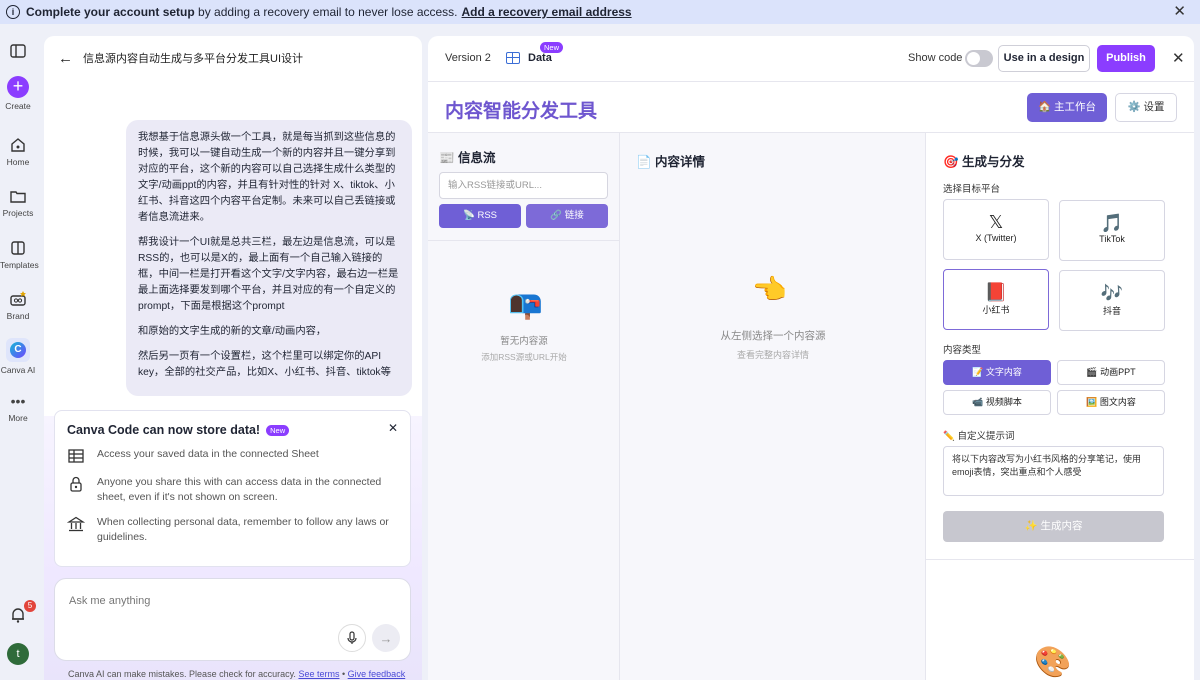 This screenshot has height=680, width=1200. What do you see at coordinates (997, 372) in the screenshot?
I see `type-text: 📝 文字内容` at bounding box center [997, 372].